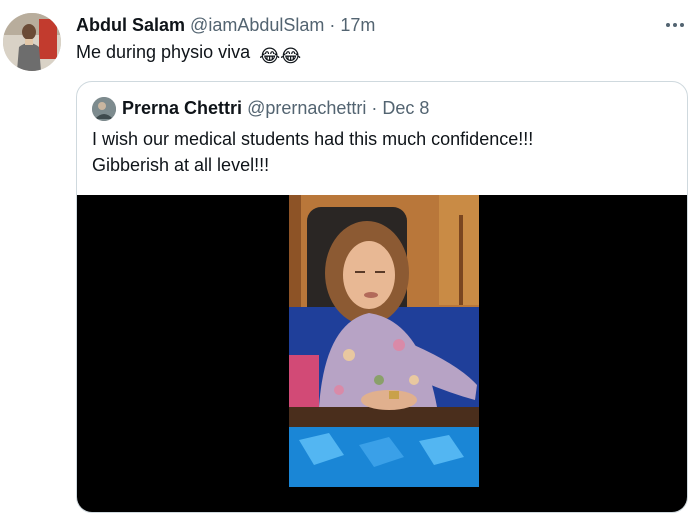 This screenshot has width=694, height=513. I want to click on quoted-tweet-header: Prerna Chettri @prernachettri · Dec 8, so click(275, 108).